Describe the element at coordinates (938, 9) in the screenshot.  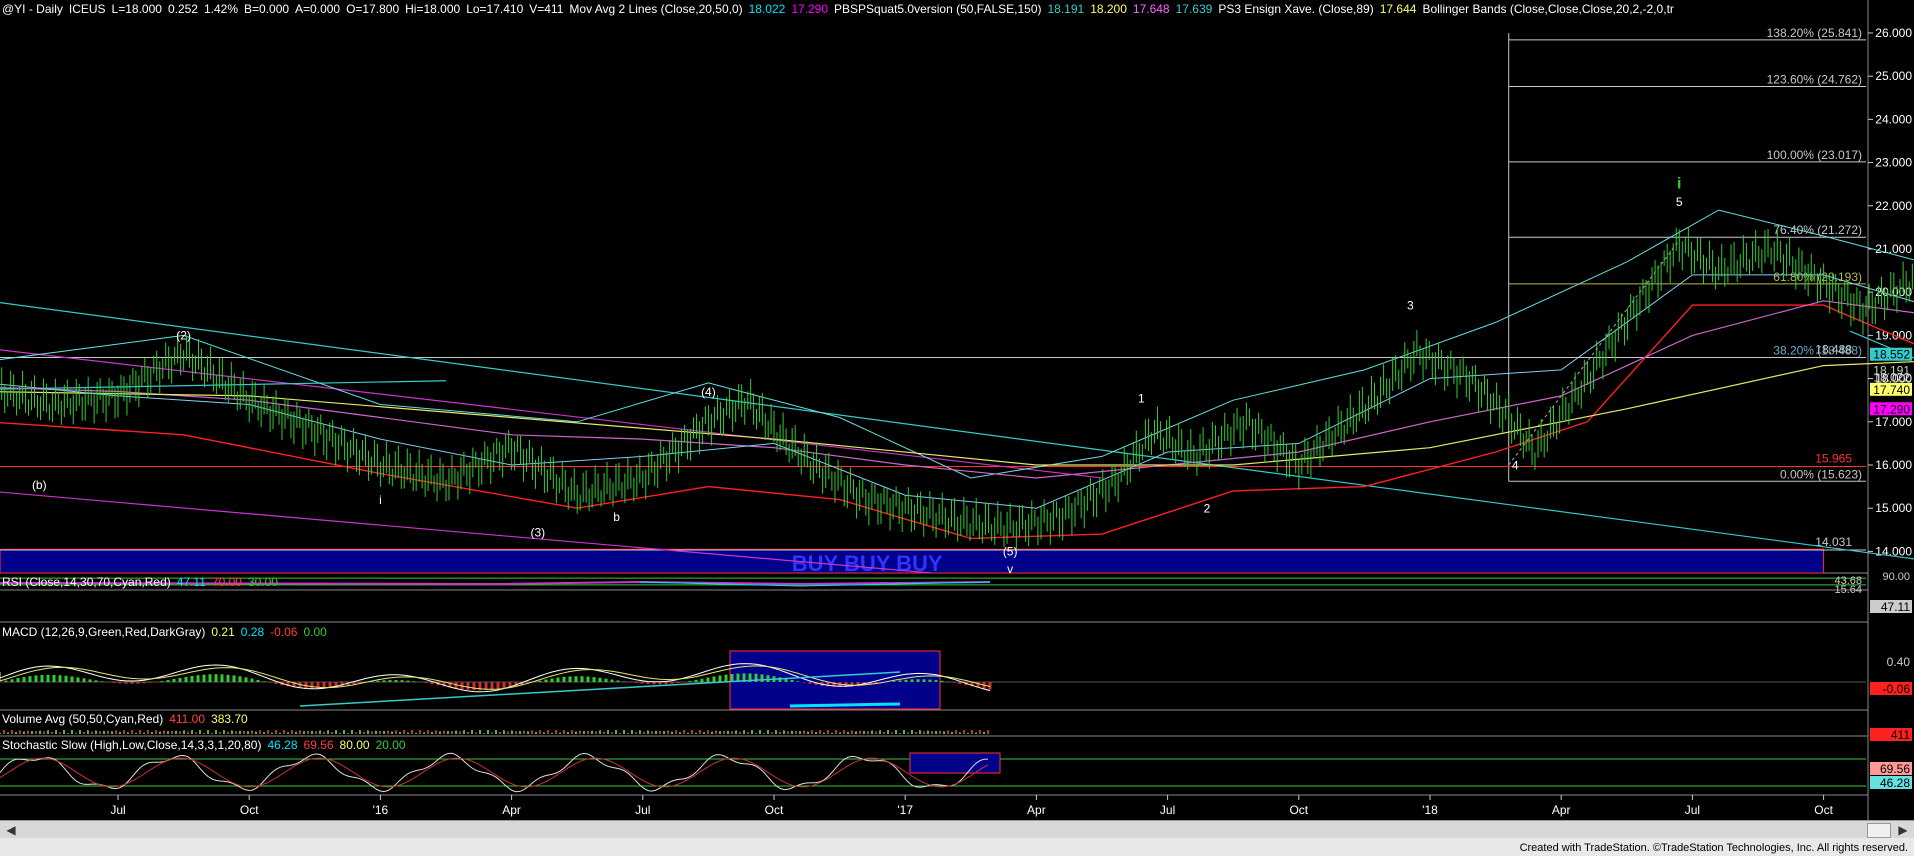
I see `pbs-indicator-name: PBSPSquat5.0version (50,FALSE,150)` at that location.